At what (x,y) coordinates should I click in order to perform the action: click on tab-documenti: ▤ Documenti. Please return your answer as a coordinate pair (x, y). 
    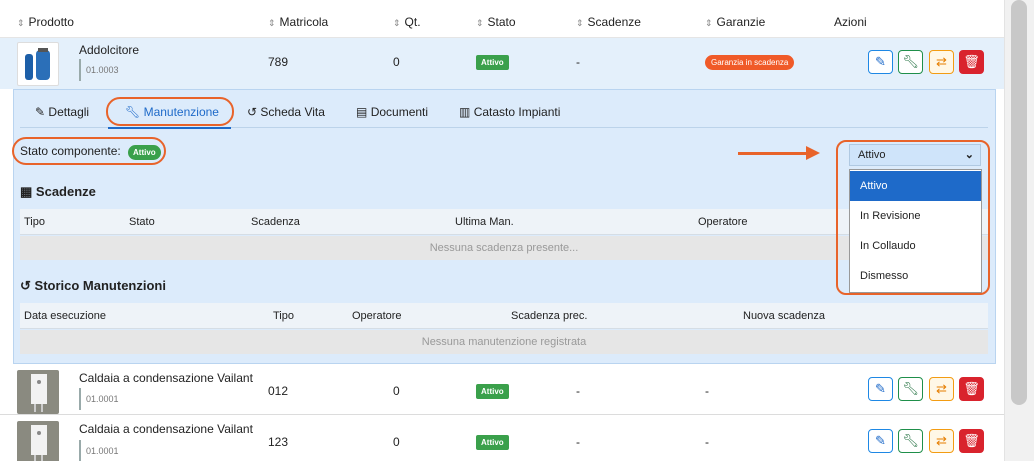
    Looking at the image, I should click on (392, 112).